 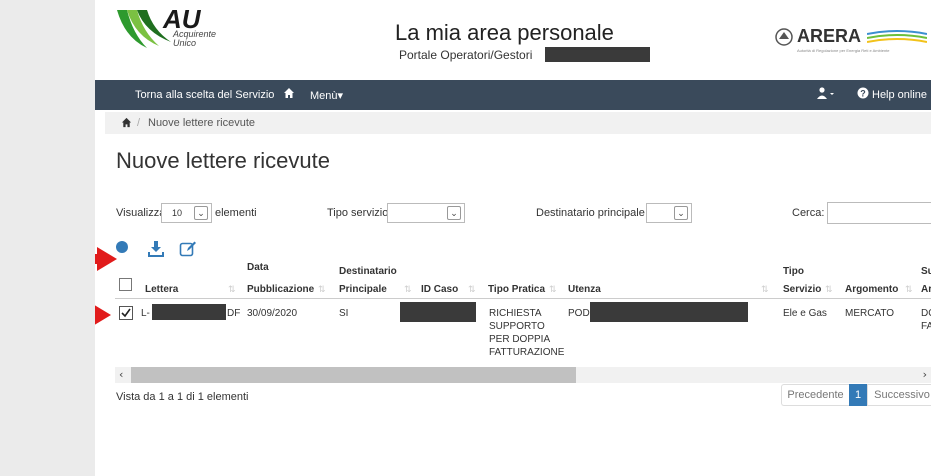 I want to click on col-dest-1: Destinatario, so click(x=368, y=272).